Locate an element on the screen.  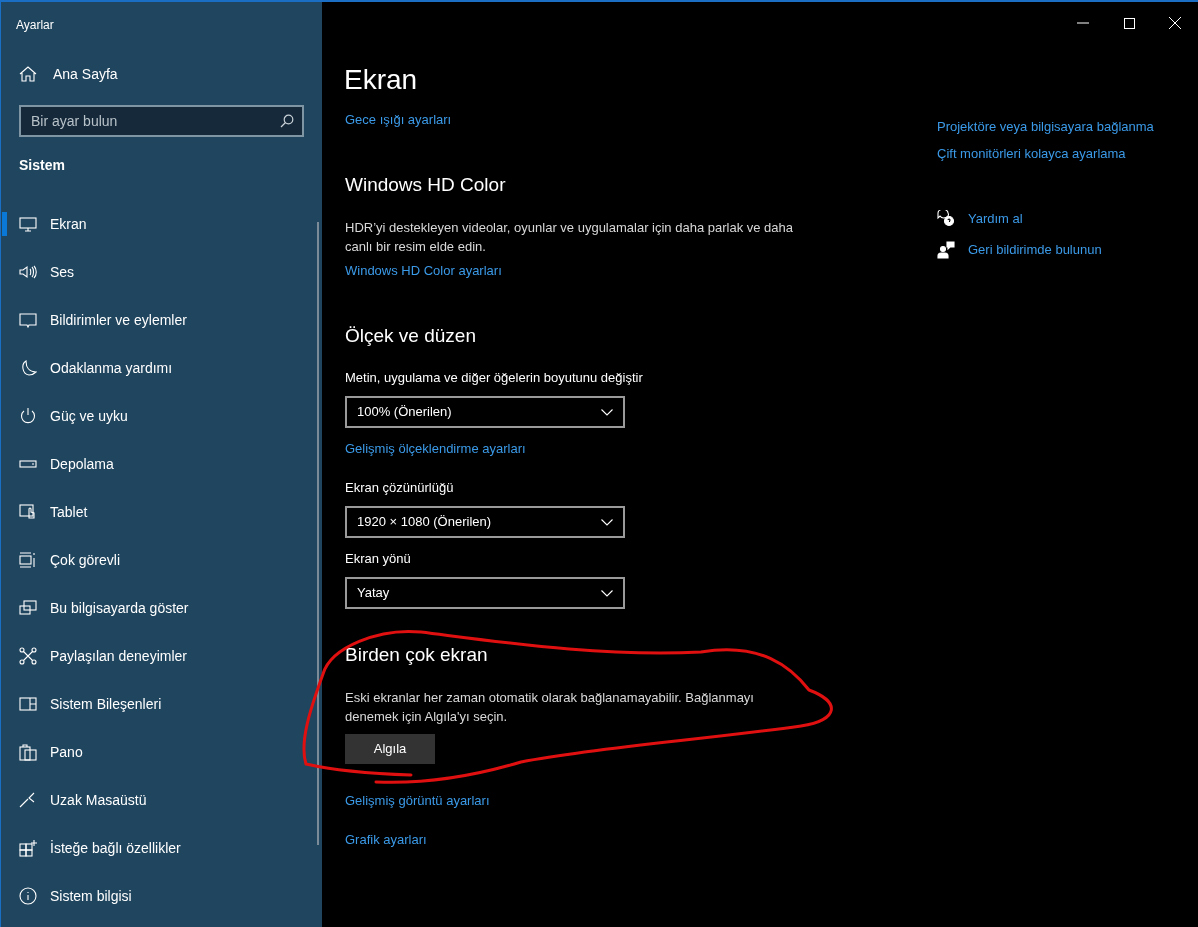
section-heading: Windows HD Color is located at coordinates (425, 185).